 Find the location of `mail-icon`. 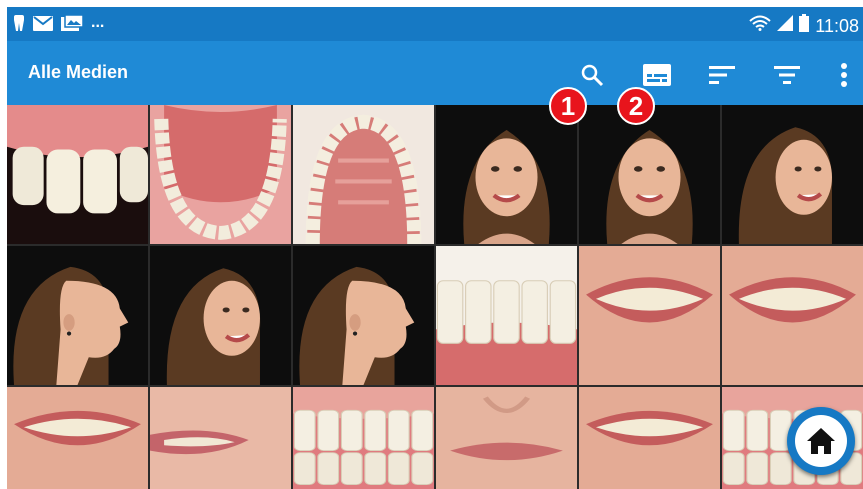

mail-icon is located at coordinates (43, 23).